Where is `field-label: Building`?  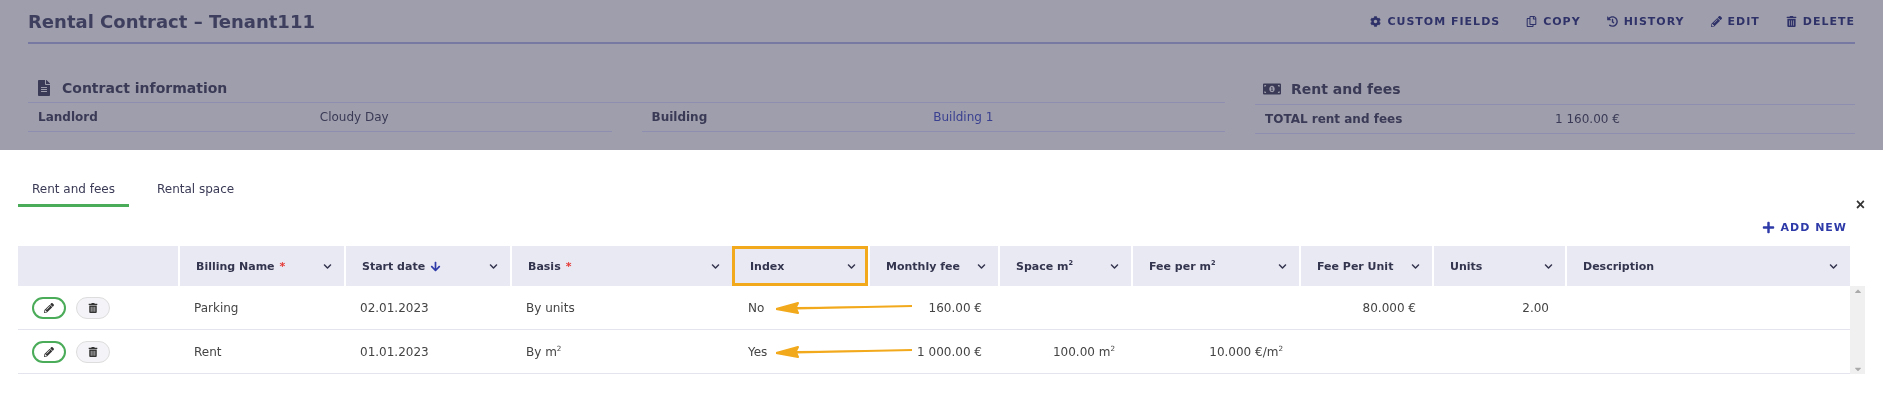
field-label: Building is located at coordinates (680, 117).